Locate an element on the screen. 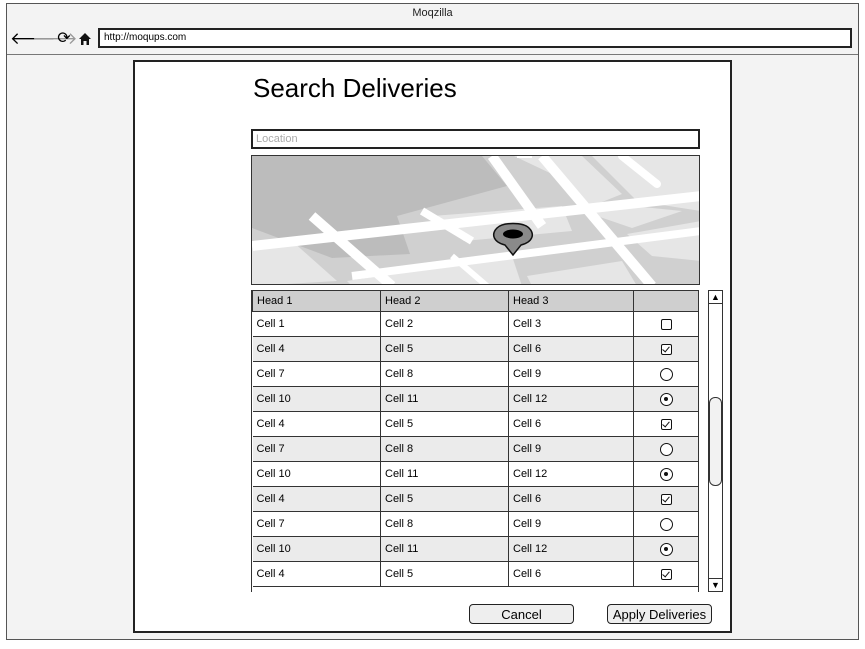 The image size is (865, 649). column-header: Head 2 is located at coordinates (444, 301).